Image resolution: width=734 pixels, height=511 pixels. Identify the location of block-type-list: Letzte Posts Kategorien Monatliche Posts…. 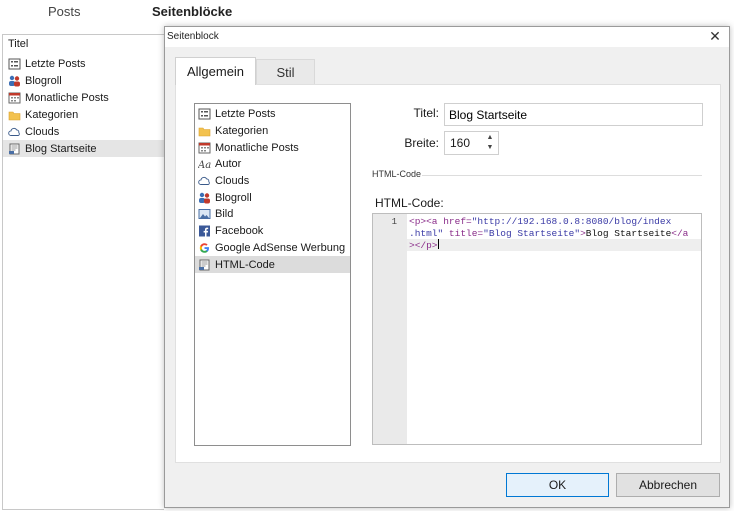
(272, 274).